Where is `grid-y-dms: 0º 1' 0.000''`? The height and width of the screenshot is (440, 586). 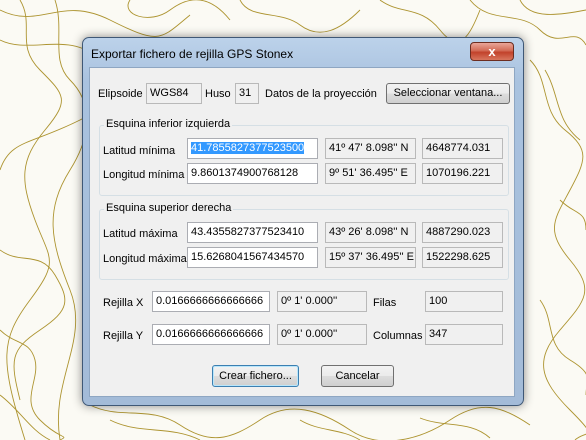
grid-y-dms: 0º 1' 0.000'' is located at coordinates (322, 334).